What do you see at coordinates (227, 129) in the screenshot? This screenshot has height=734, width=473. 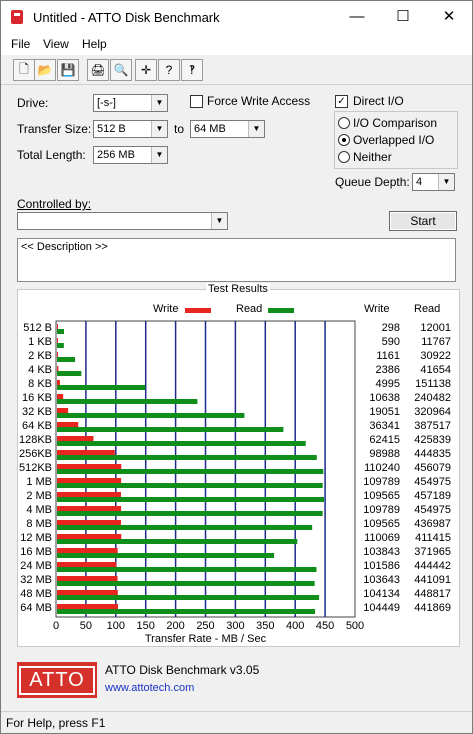 I see `transfer-to-select: 64 MB ▼` at bounding box center [227, 129].